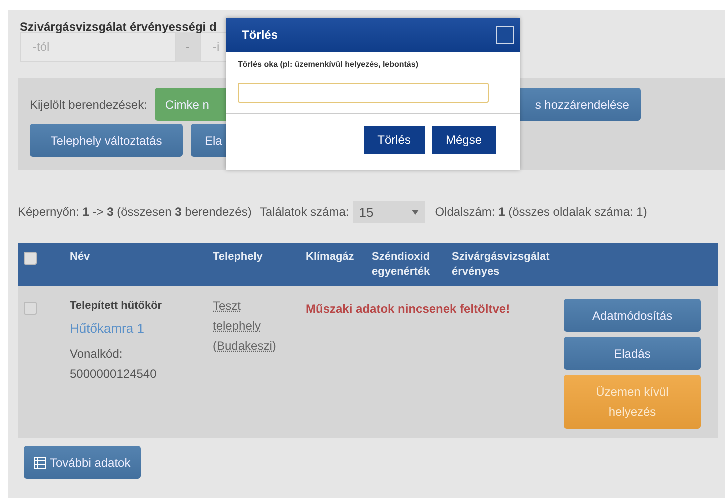 This screenshot has height=498, width=725. What do you see at coordinates (135, 212) in the screenshot?
I see `range-text: Képernyőn: 1 -> 3 (összesen 3 berendezés)` at bounding box center [135, 212].